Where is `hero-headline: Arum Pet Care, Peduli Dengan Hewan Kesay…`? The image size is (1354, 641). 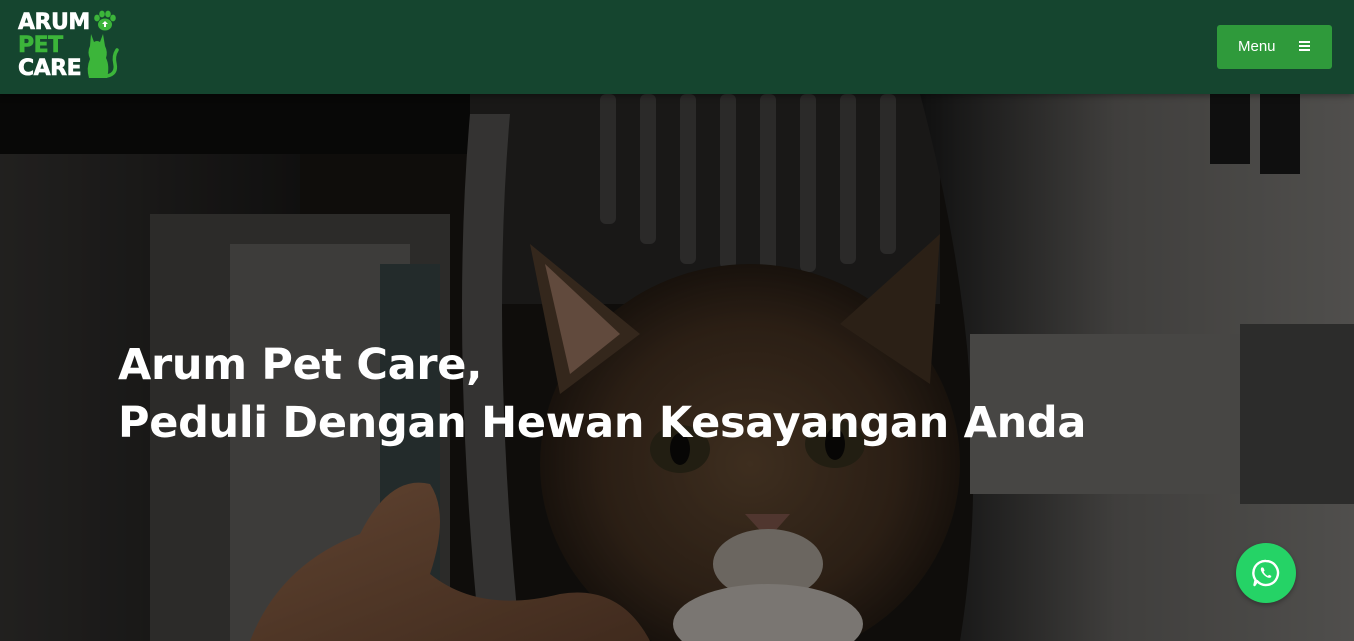 hero-headline: Arum Pet Care, Peduli Dengan Hewan Kesay… is located at coordinates (602, 394).